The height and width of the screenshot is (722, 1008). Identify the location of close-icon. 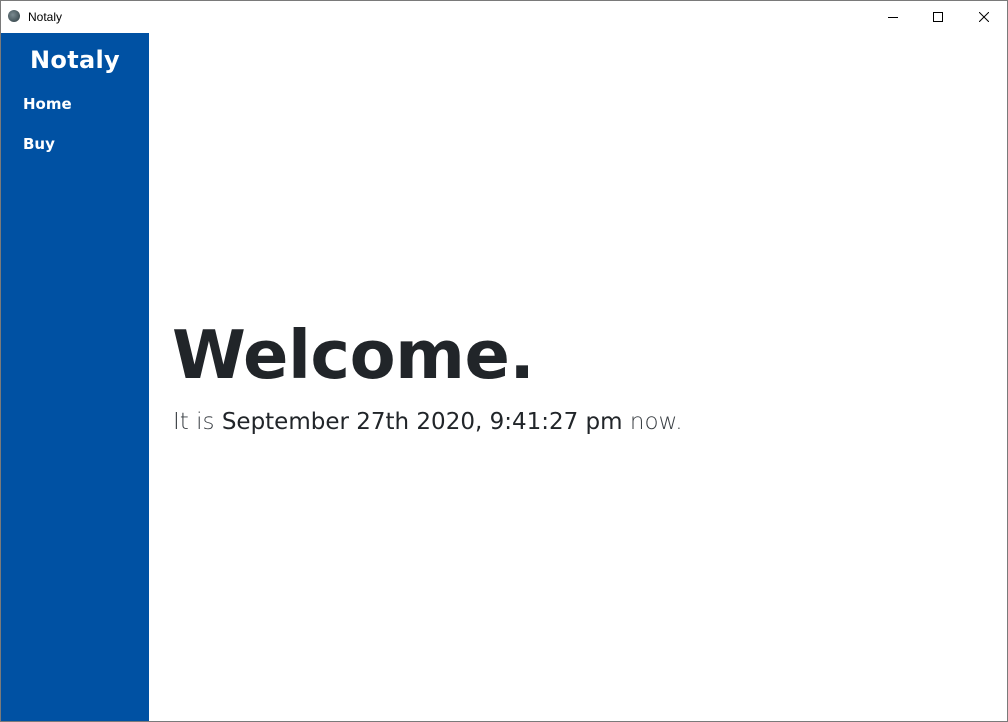
(984, 16).